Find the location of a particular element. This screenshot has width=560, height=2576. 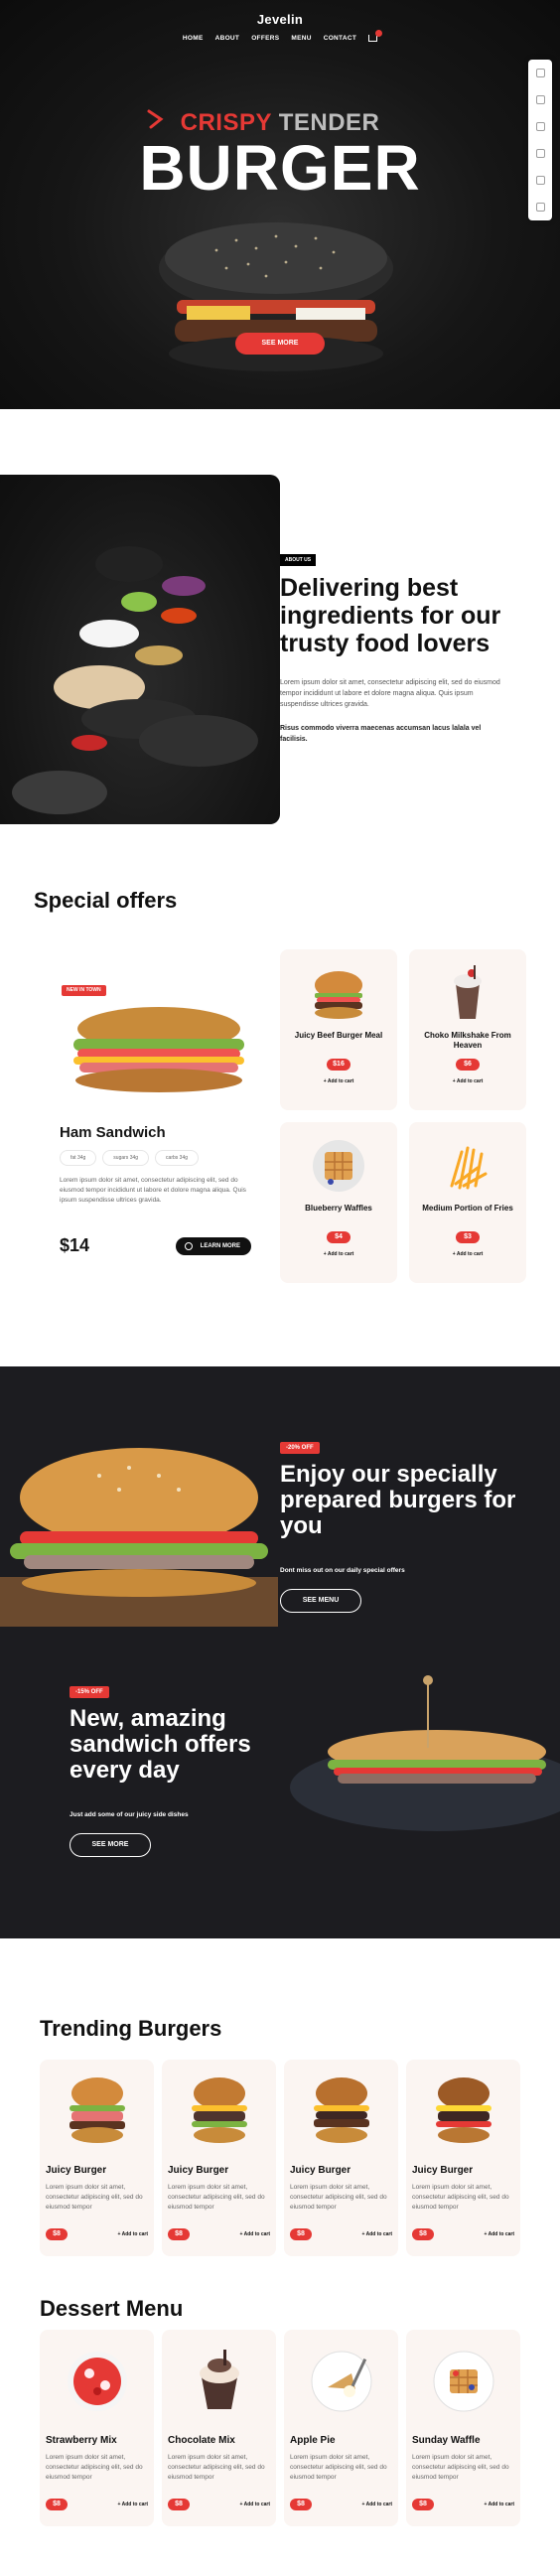

nutrition-tag: fat 34g is located at coordinates (78, 1158).